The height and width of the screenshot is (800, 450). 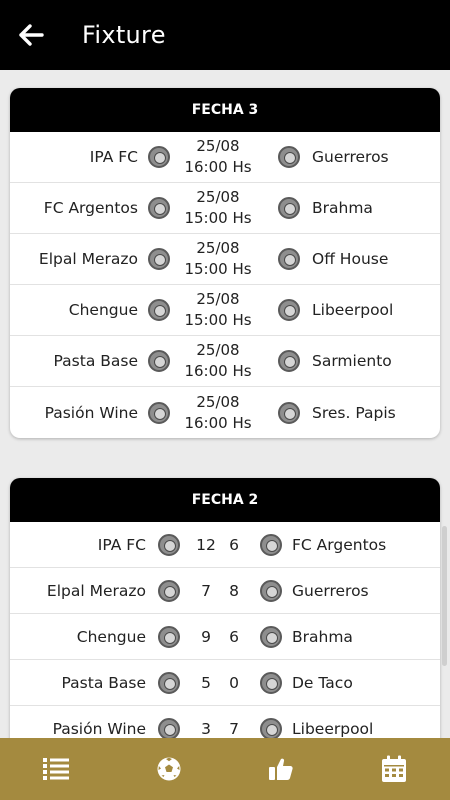 What do you see at coordinates (225, 591) in the screenshot?
I see `match-row: Elpal Merazo 7 8 Guerreros` at bounding box center [225, 591].